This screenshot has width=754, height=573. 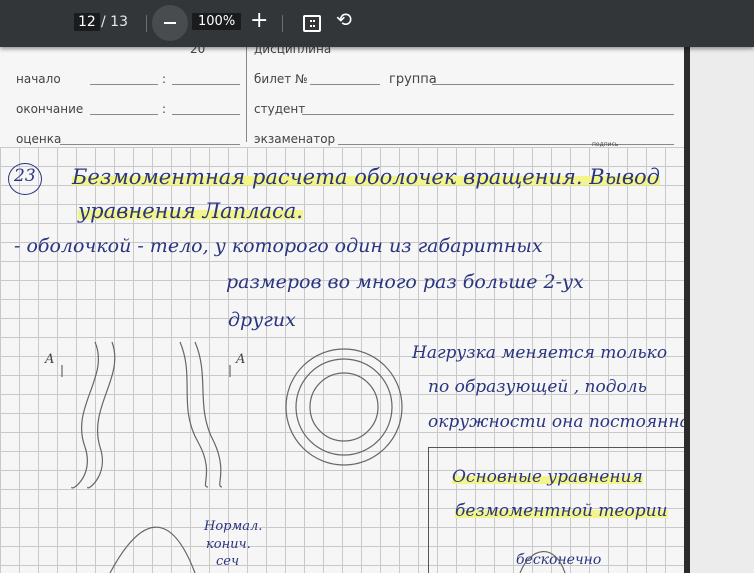 What do you see at coordinates (259, 20) in the screenshot?
I see `zoom-in-button: +` at bounding box center [259, 20].